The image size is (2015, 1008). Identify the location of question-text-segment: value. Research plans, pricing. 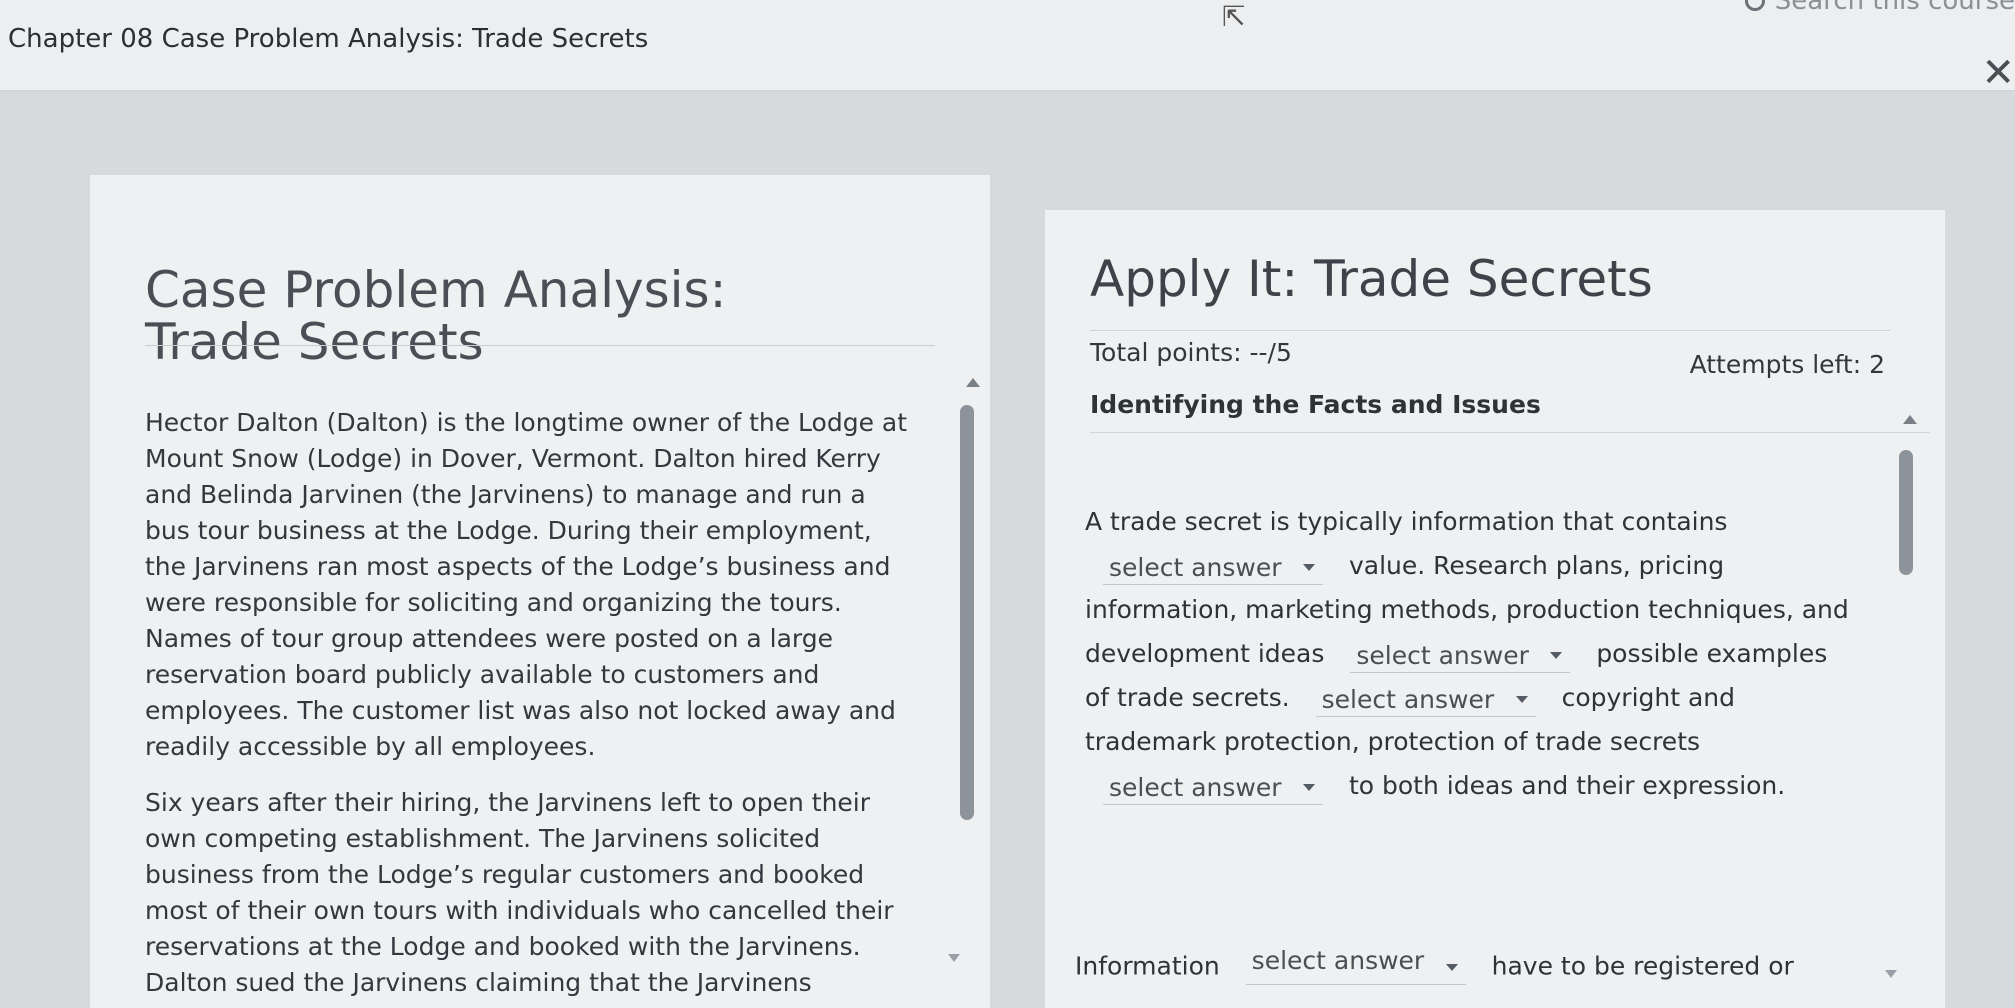
(1536, 565).